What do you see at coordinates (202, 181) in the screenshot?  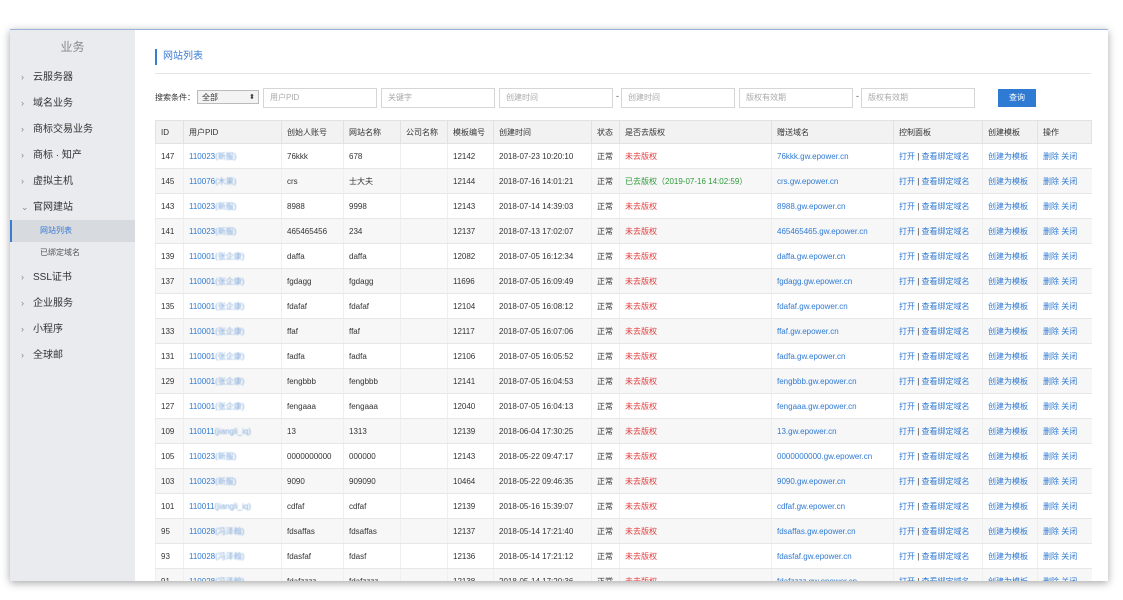 I see `user-pid-link: 110076` at bounding box center [202, 181].